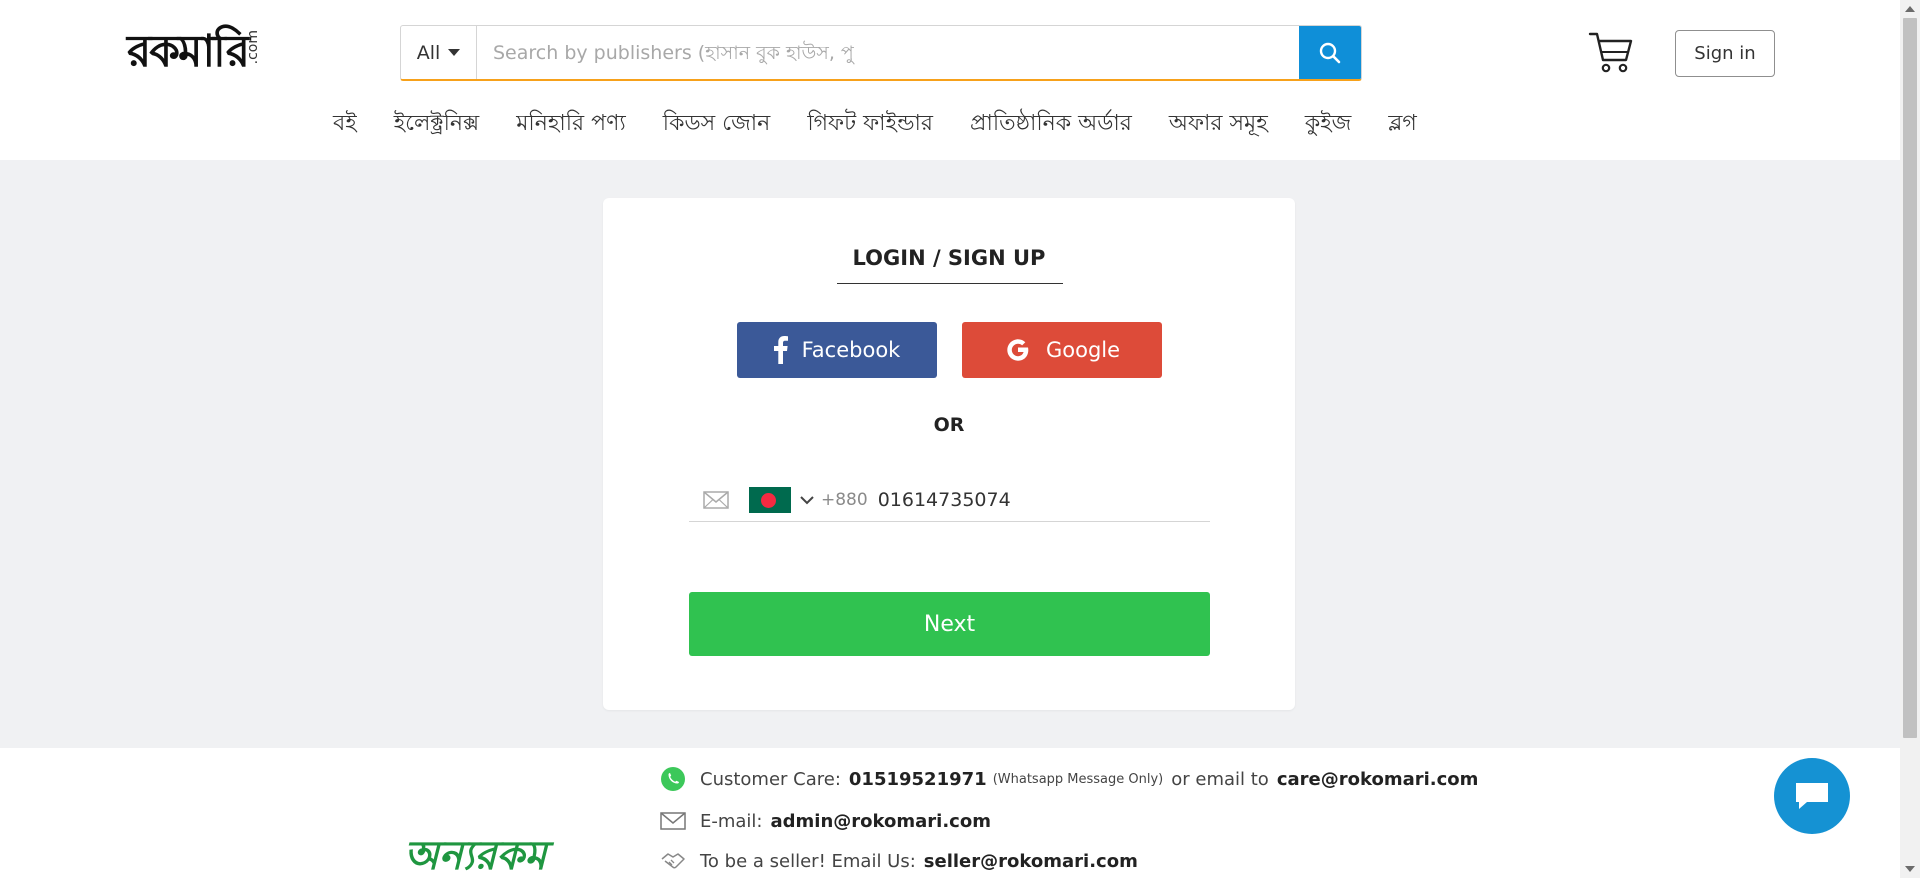 Image resolution: width=1920 pixels, height=878 pixels. What do you see at coordinates (944, 500) in the screenshot?
I see `phone-input: 01614735074` at bounding box center [944, 500].